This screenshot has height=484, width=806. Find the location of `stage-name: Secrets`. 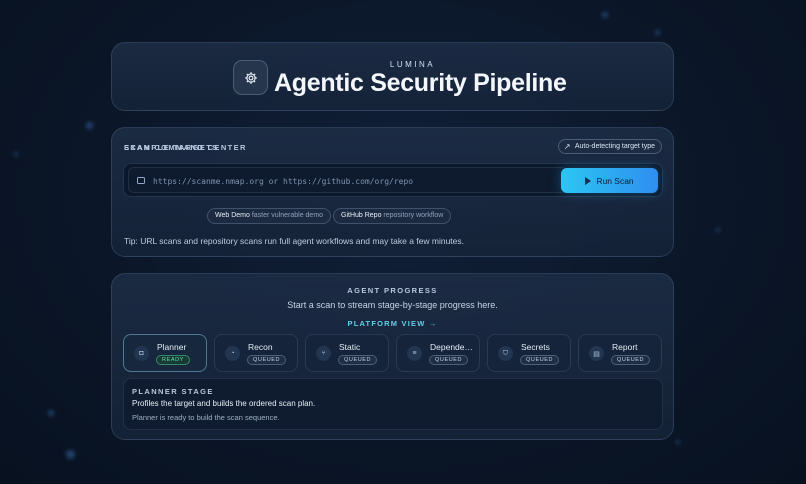

stage-name: Secrets is located at coordinates (535, 347).